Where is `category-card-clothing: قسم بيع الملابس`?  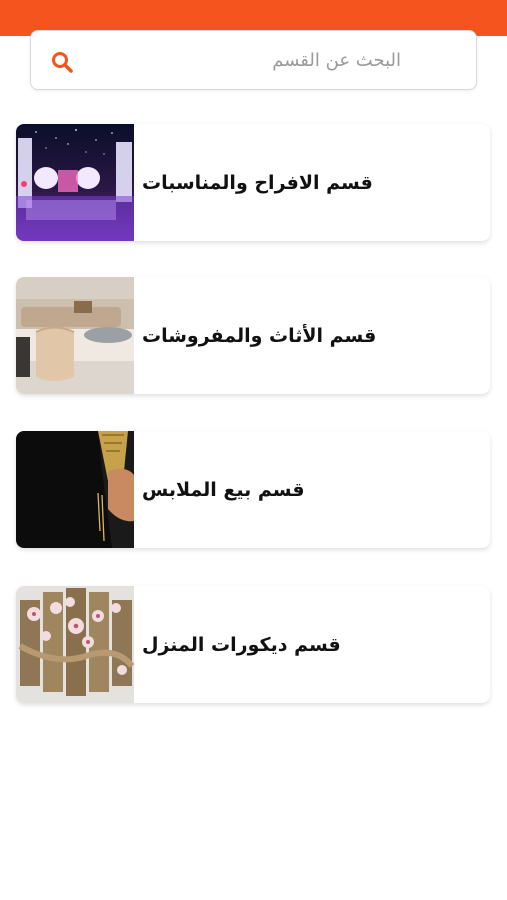 category-card-clothing: قسم بيع الملابس is located at coordinates (253, 489).